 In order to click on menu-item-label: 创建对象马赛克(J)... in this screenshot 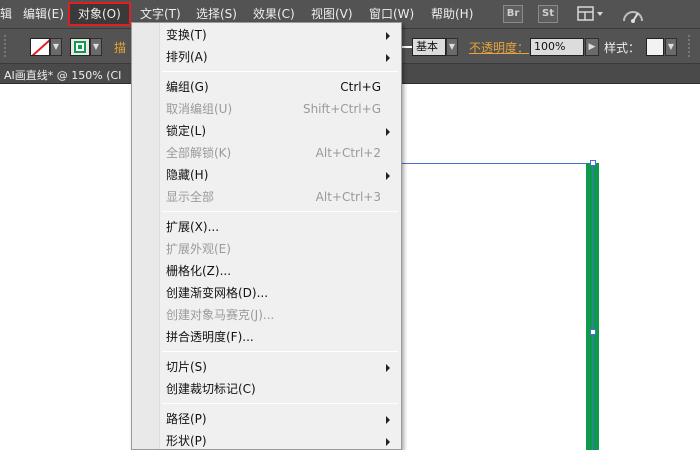, I will do `click(220, 315)`.